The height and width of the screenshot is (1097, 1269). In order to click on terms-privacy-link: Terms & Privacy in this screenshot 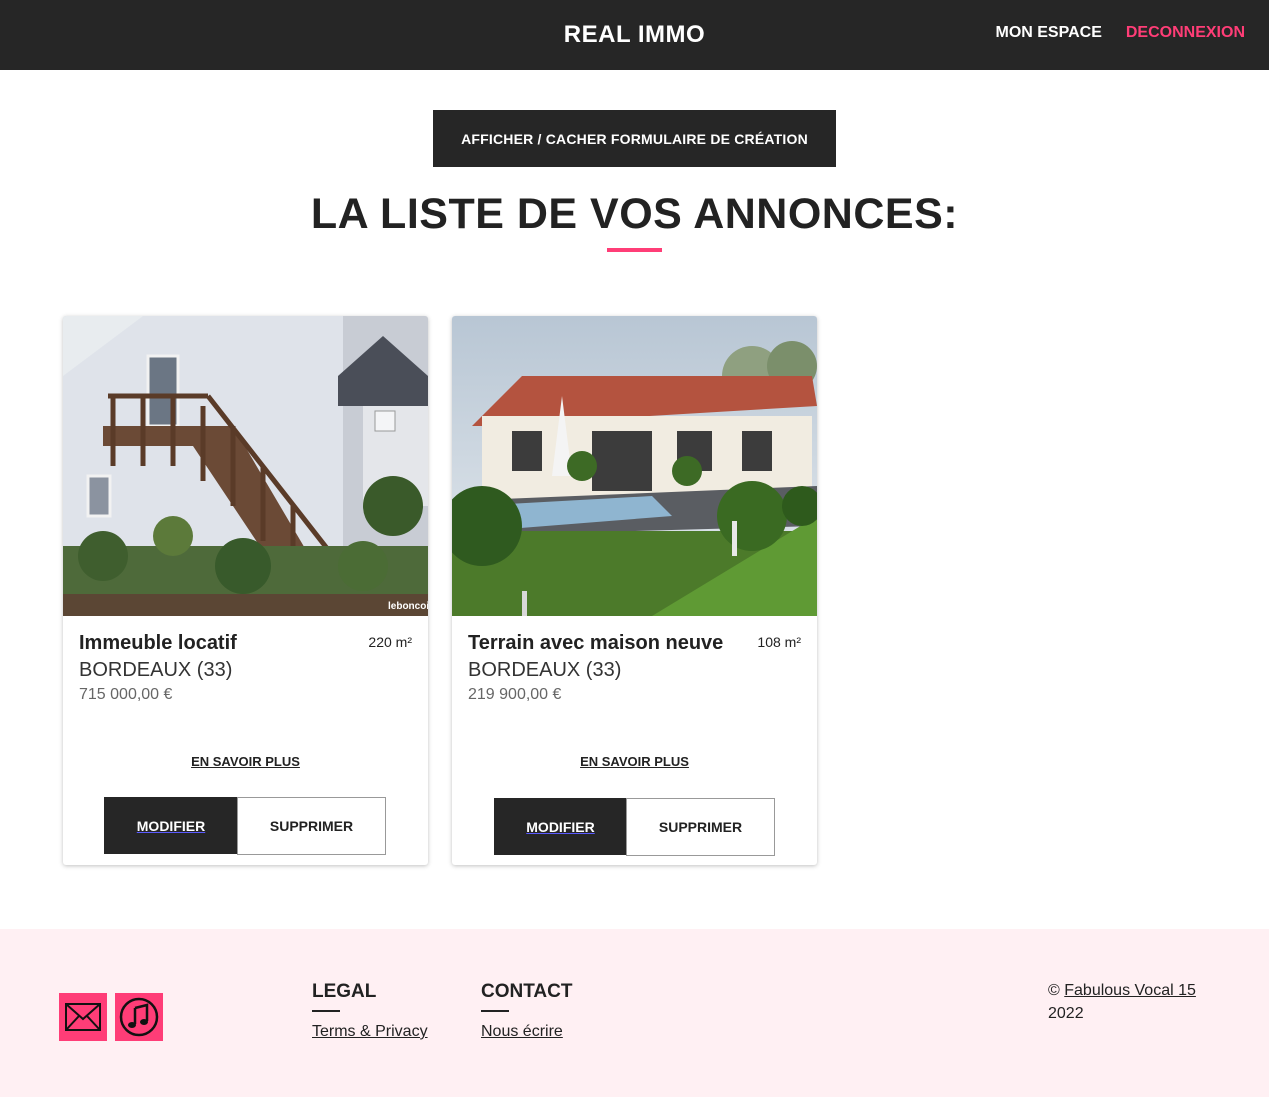, I will do `click(370, 1032)`.